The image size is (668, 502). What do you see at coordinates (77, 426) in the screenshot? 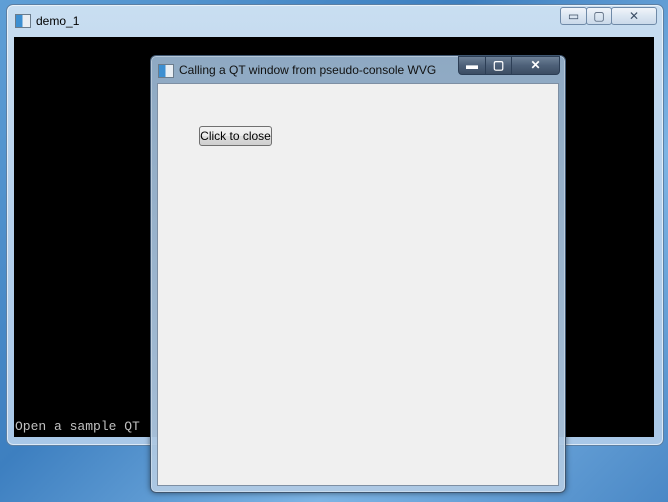
I see `console-output-text: Open a sample QT` at bounding box center [77, 426].